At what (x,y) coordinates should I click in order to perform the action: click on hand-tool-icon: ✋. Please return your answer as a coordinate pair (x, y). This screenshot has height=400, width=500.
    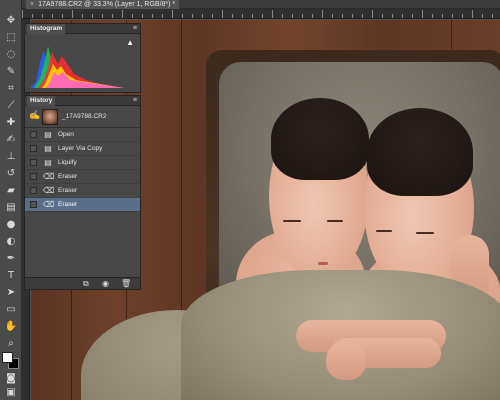
    Looking at the image, I should click on (11, 327).